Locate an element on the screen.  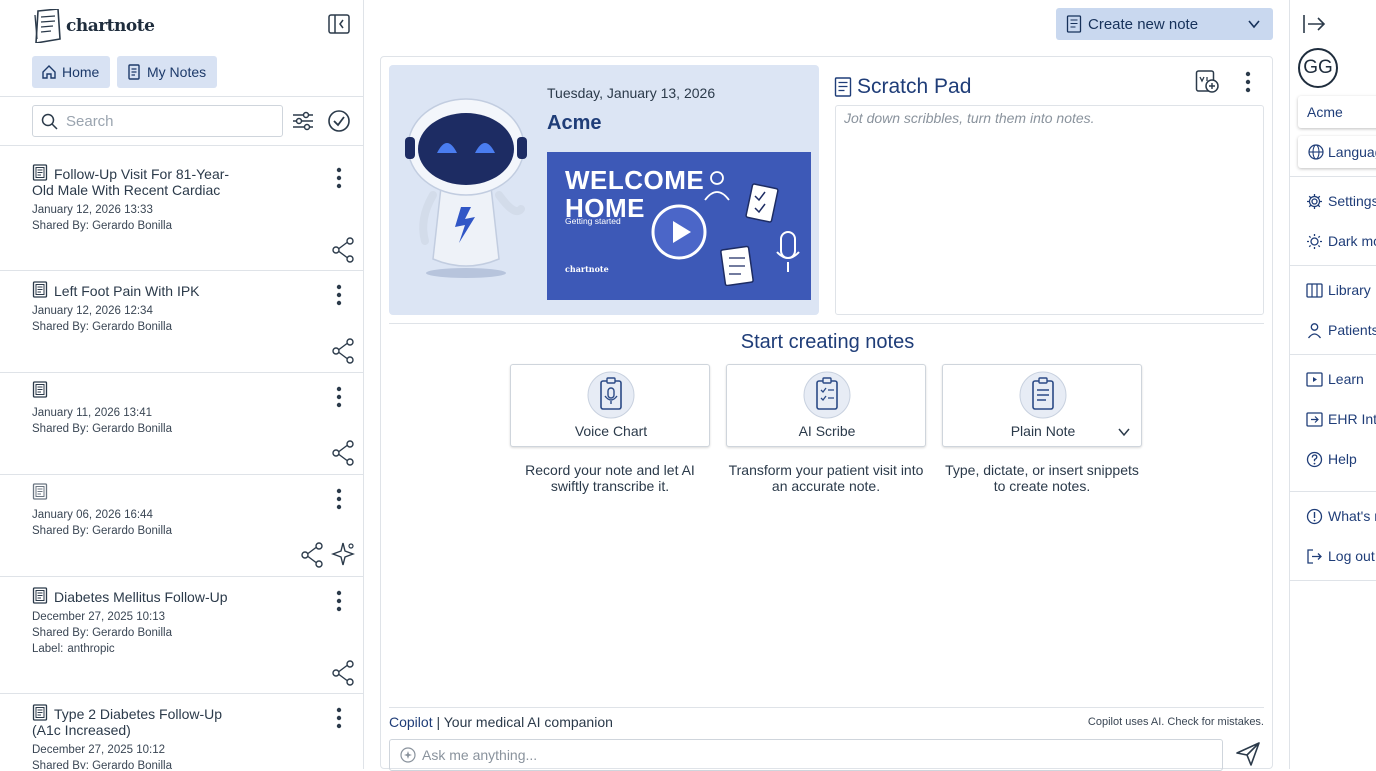
note-date: January 11, 2026 13:41 is located at coordinates (92, 413).